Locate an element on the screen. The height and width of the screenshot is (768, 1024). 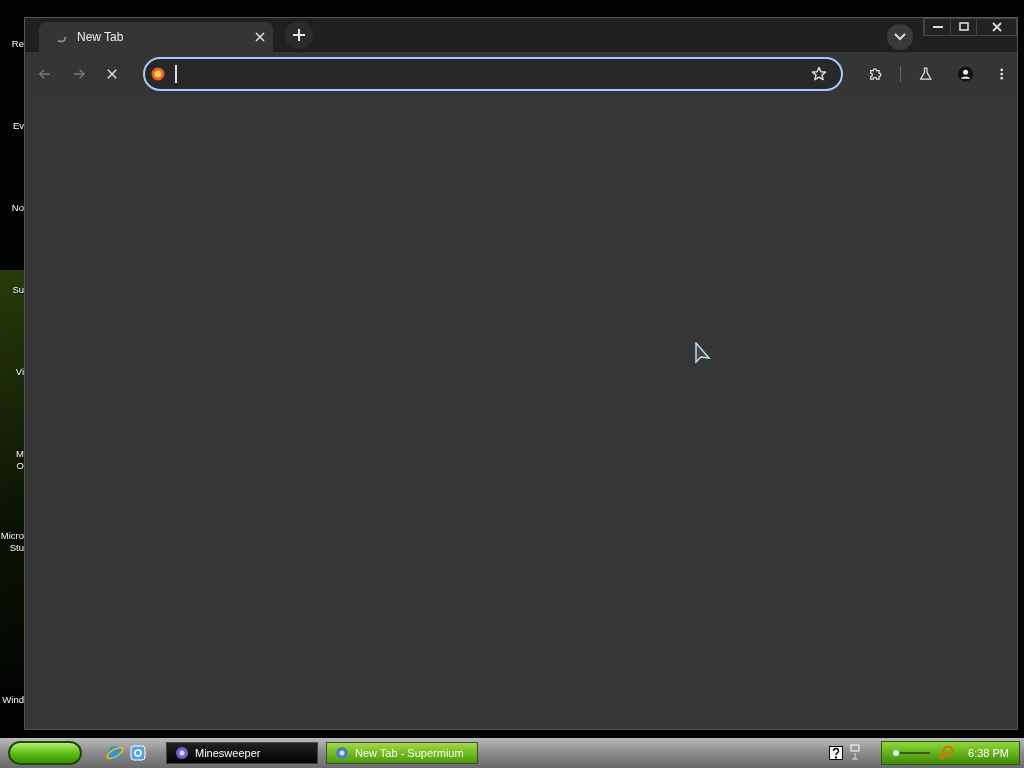
network-icon is located at coordinates (855, 753).